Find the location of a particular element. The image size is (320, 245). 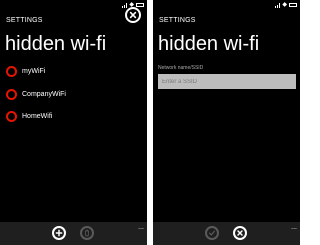

network-item-companywifi: CompanyWiFi is located at coordinates (36, 94).